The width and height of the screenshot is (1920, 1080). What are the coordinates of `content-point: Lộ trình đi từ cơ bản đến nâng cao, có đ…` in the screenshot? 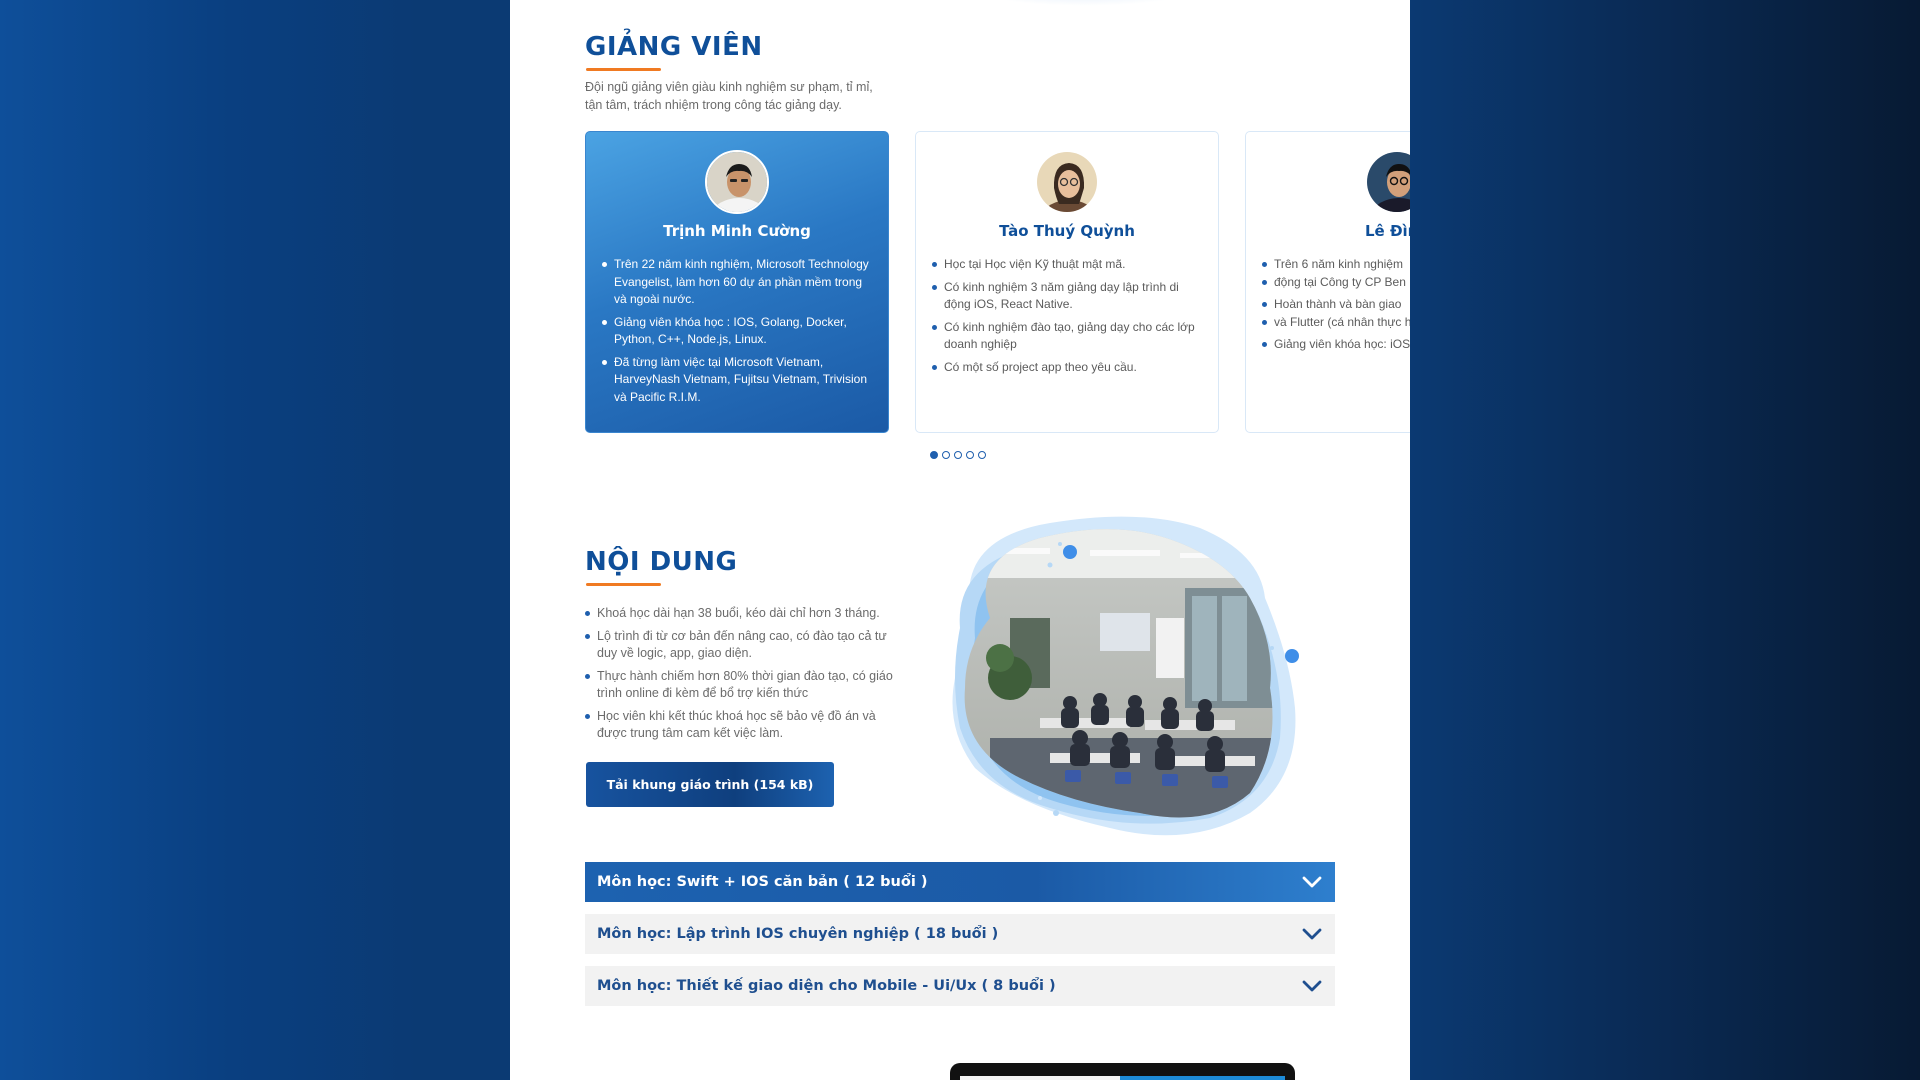 It's located at (745, 645).